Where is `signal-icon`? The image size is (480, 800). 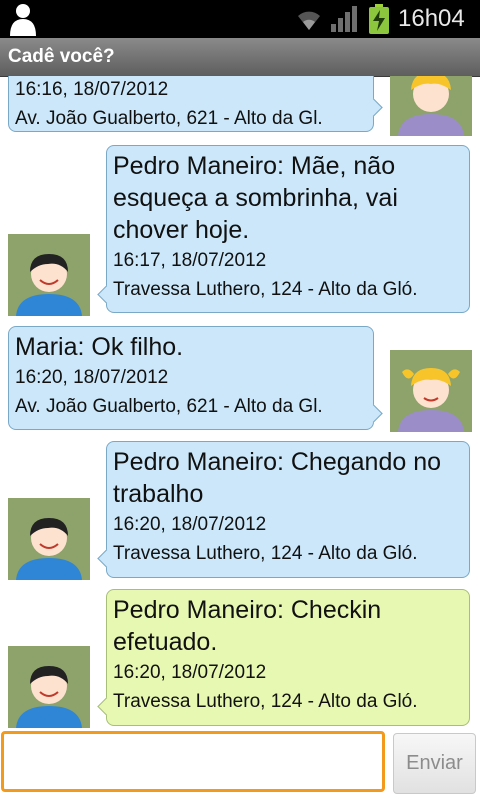 signal-icon is located at coordinates (344, 19).